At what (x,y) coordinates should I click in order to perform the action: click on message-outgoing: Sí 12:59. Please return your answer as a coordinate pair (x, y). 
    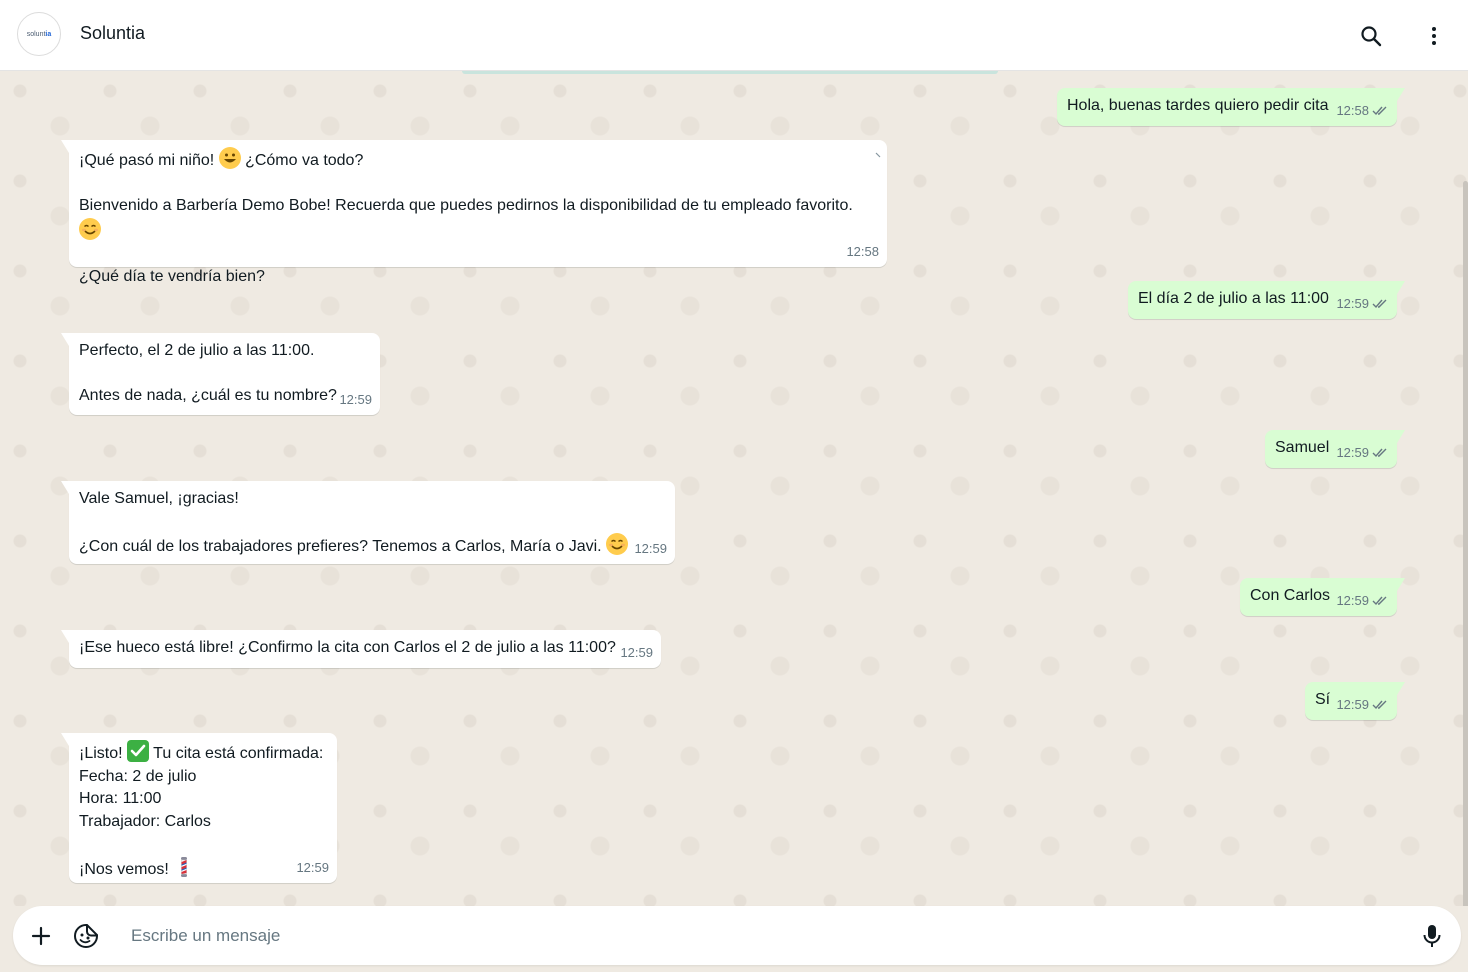
    Looking at the image, I should click on (1355, 701).